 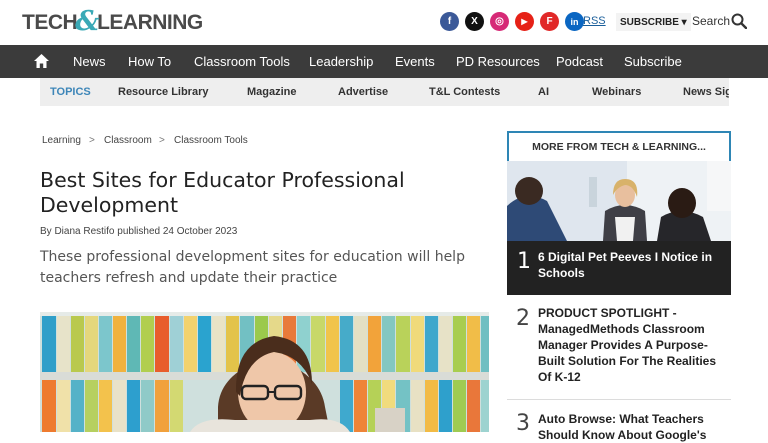 I want to click on nav-subscribe: Subscribe, so click(x=653, y=61).